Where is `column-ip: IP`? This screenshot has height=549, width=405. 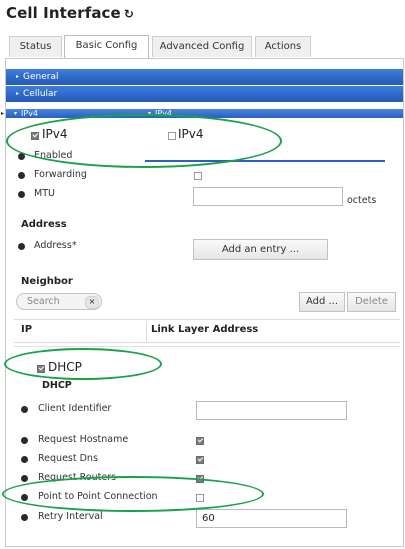
column-ip: IP is located at coordinates (26, 329).